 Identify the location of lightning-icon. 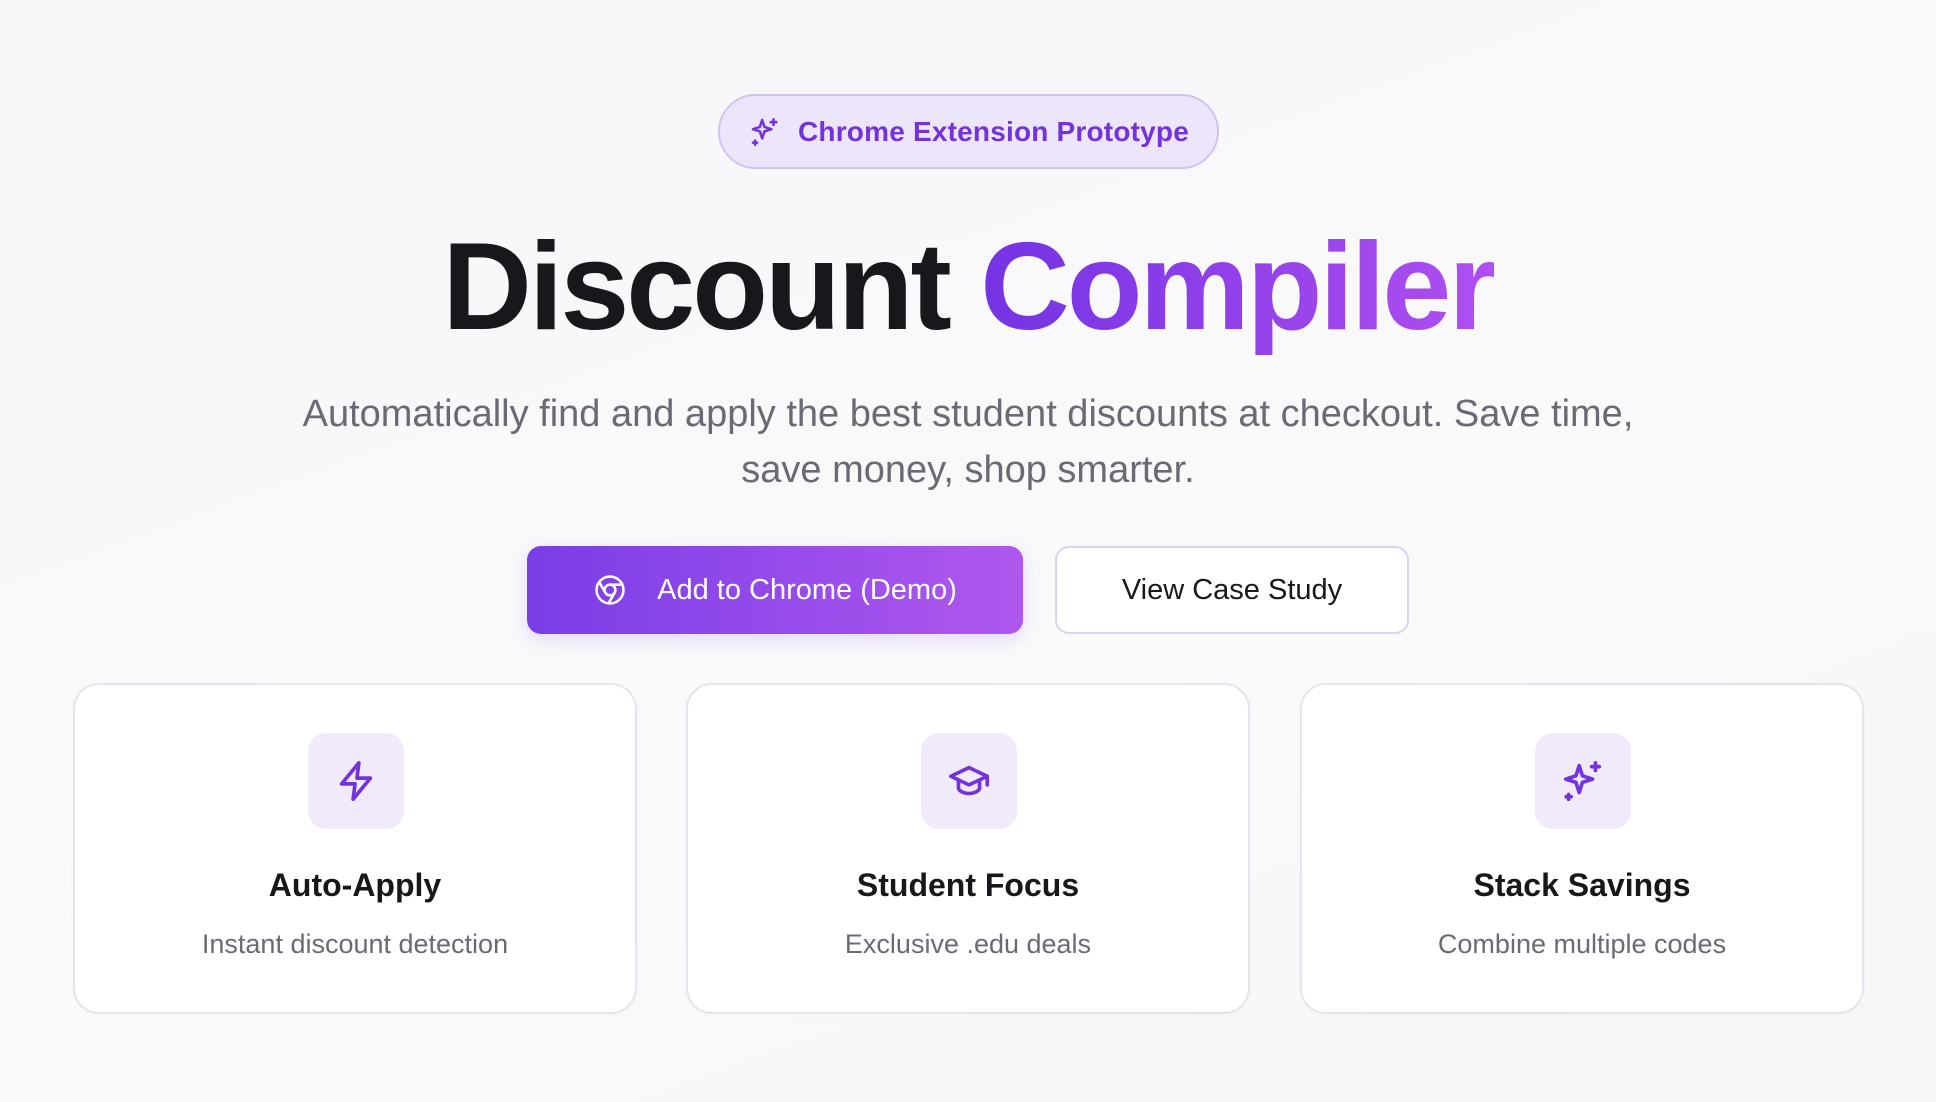
(356, 781).